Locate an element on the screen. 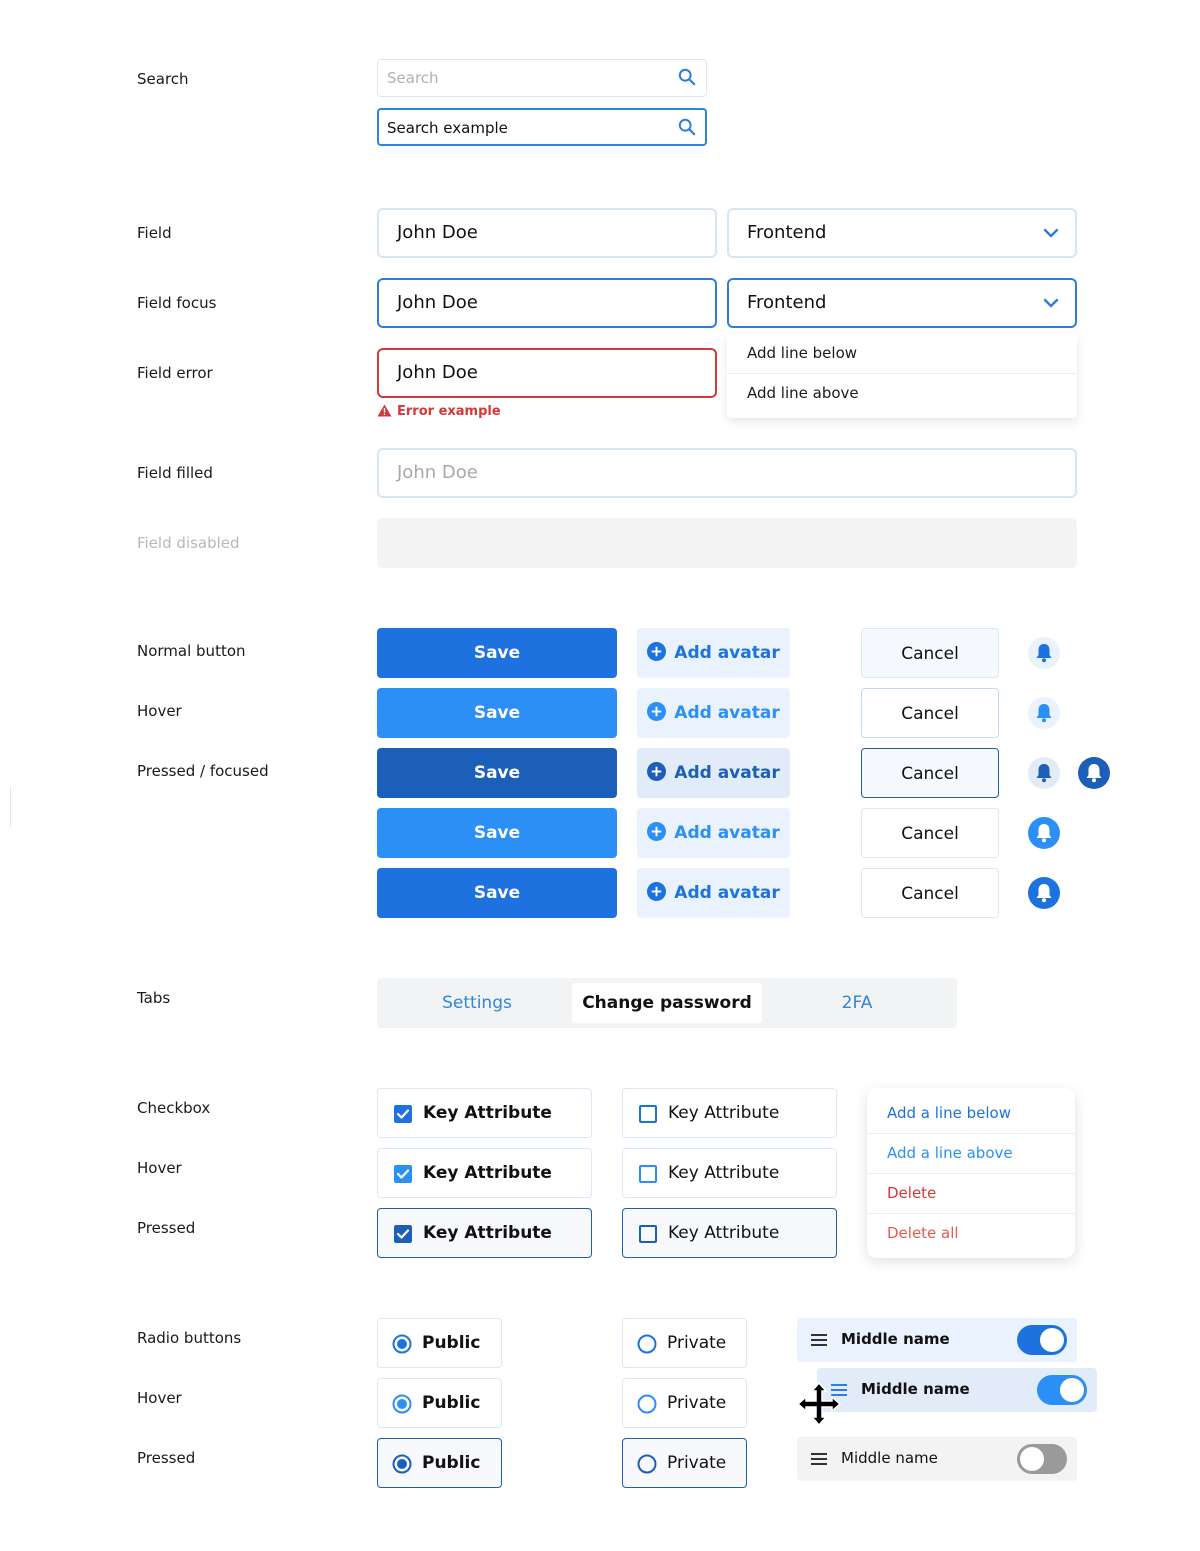 The image size is (1200, 1551). label-search: Search is located at coordinates (163, 79).